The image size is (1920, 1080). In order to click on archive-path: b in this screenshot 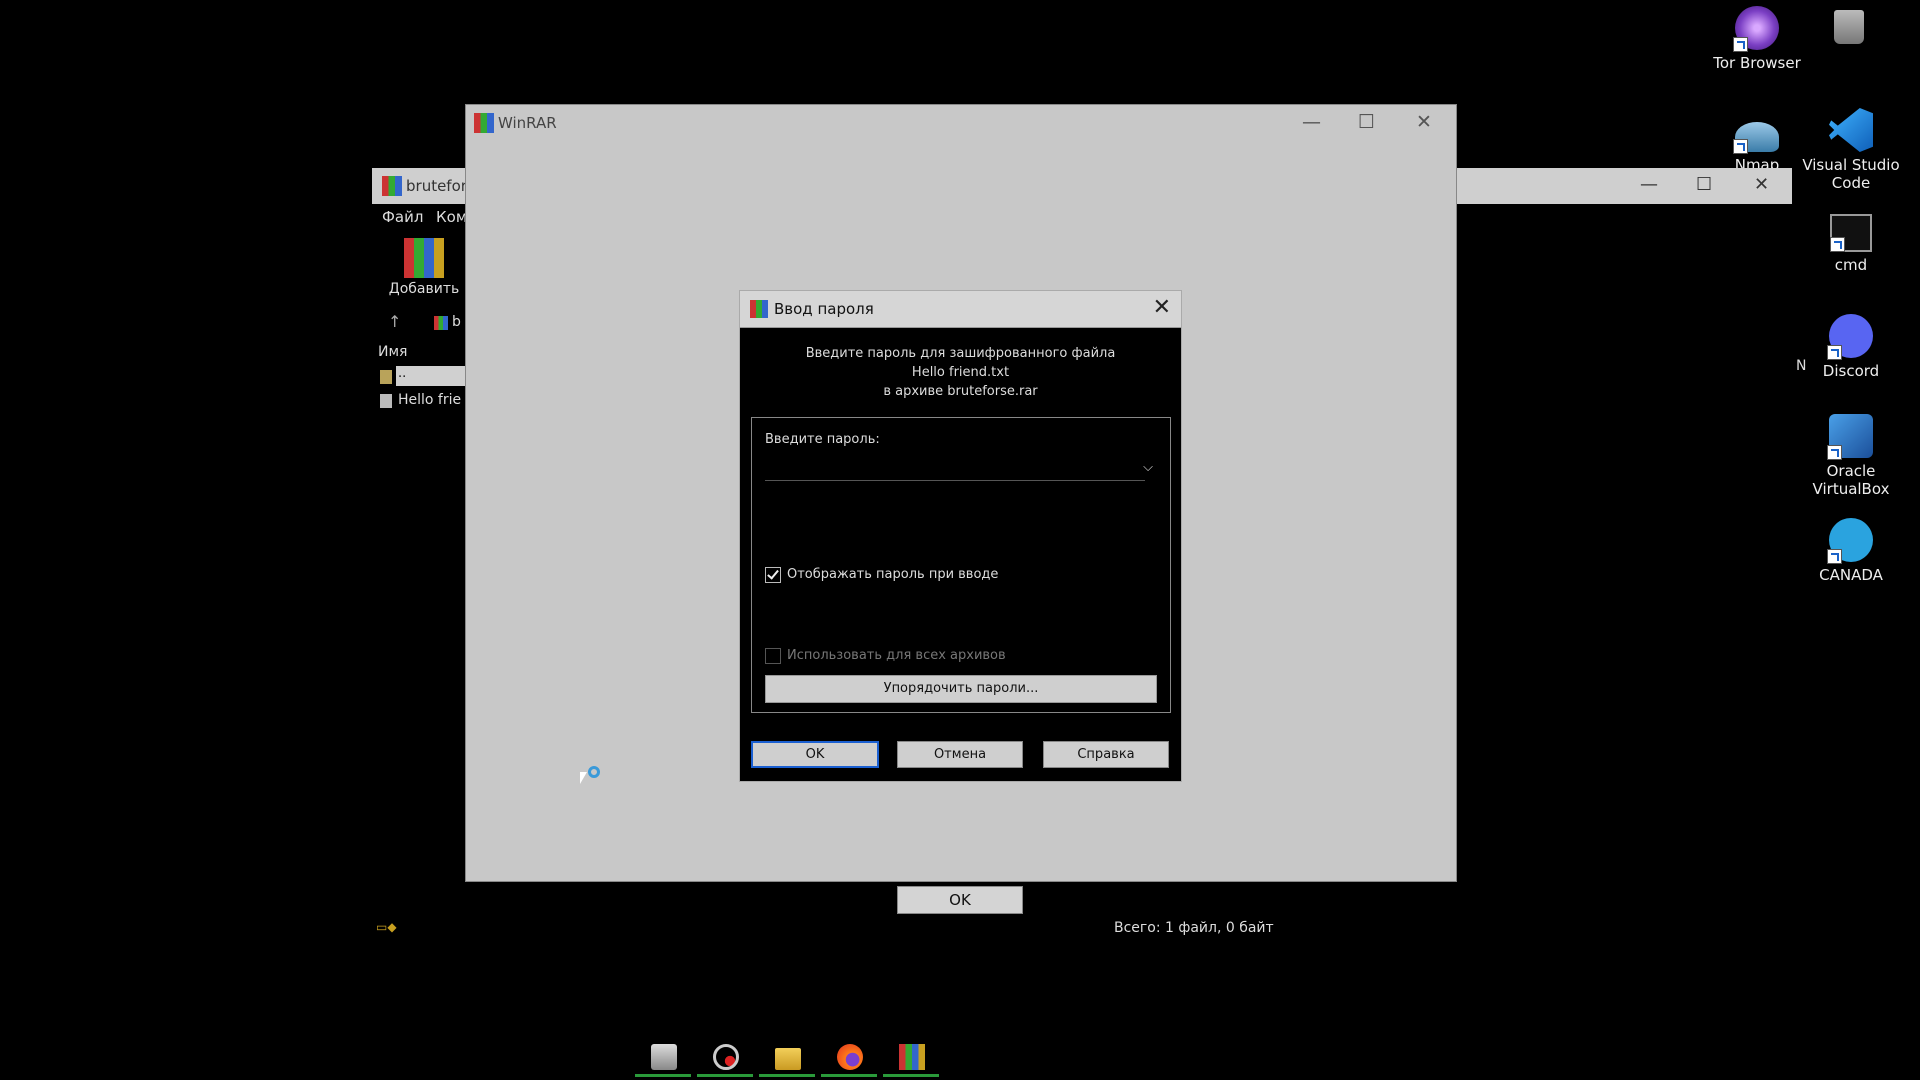, I will do `click(456, 322)`.